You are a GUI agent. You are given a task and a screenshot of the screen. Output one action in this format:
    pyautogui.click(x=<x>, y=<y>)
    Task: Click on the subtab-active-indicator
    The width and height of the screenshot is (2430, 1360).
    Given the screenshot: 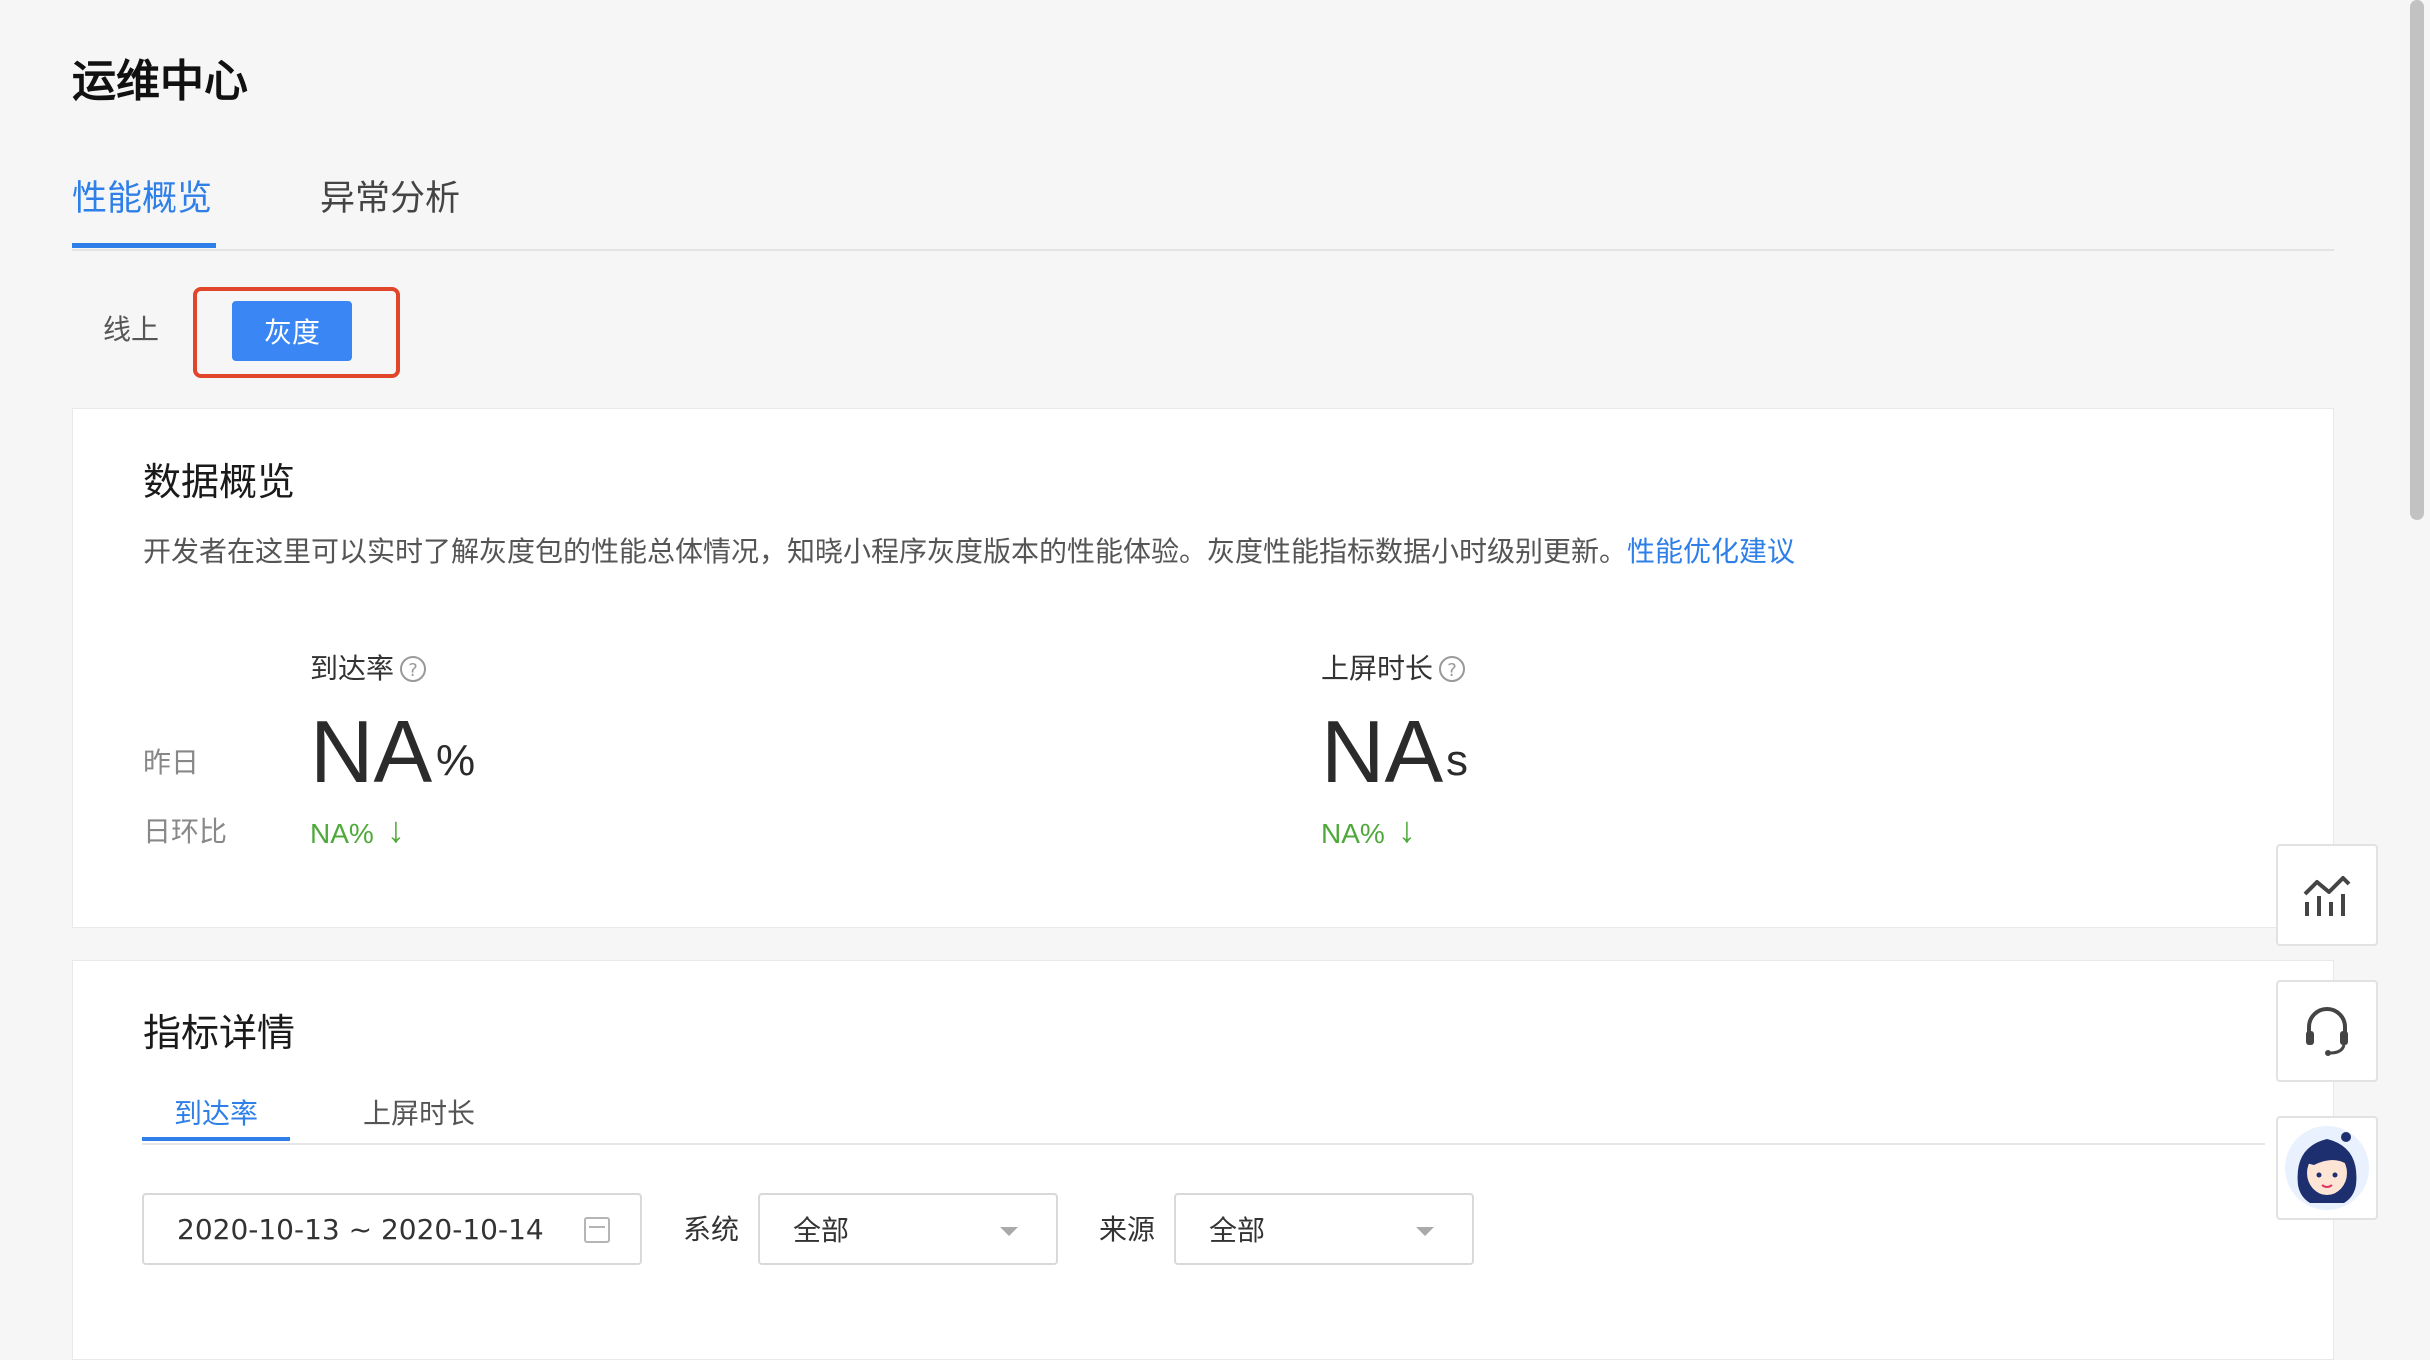 What is the action you would take?
    pyautogui.click(x=216, y=1139)
    